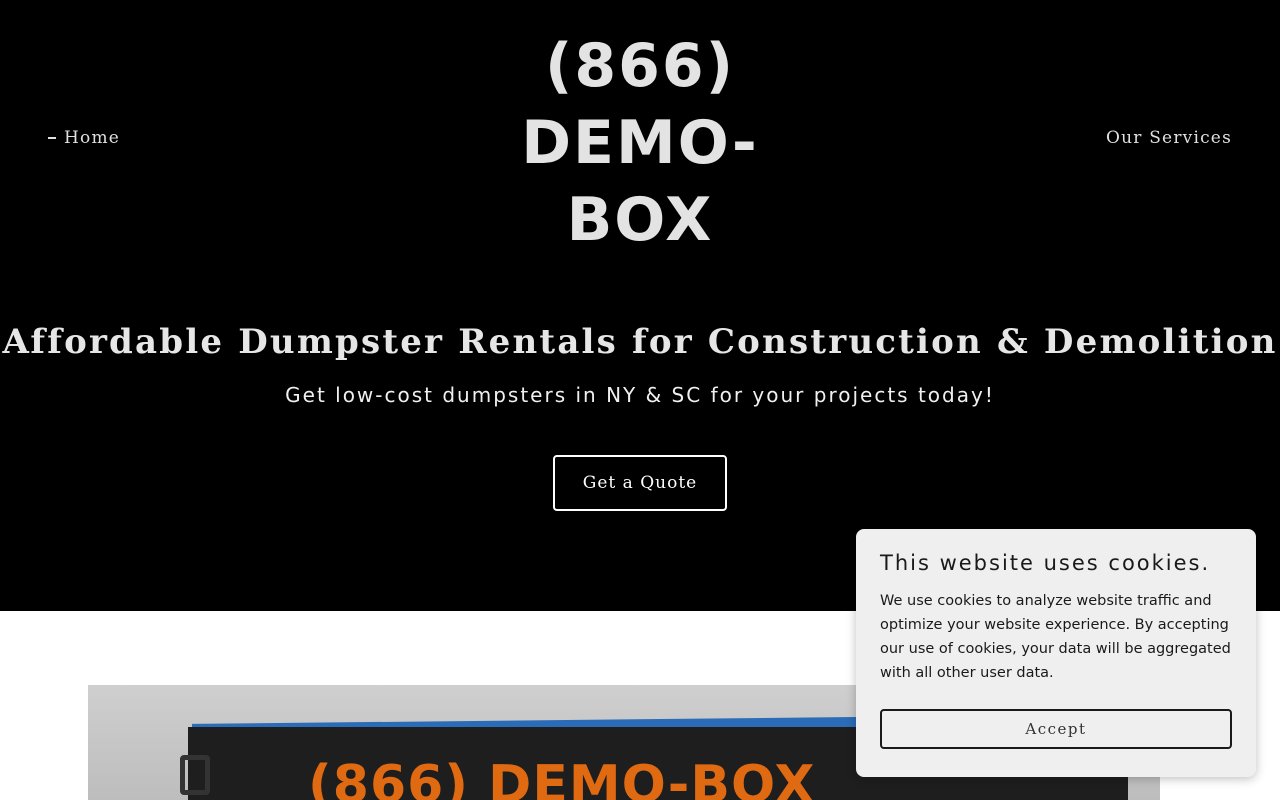 This screenshot has height=800, width=1280. I want to click on nav-home-link: Home, so click(84, 138).